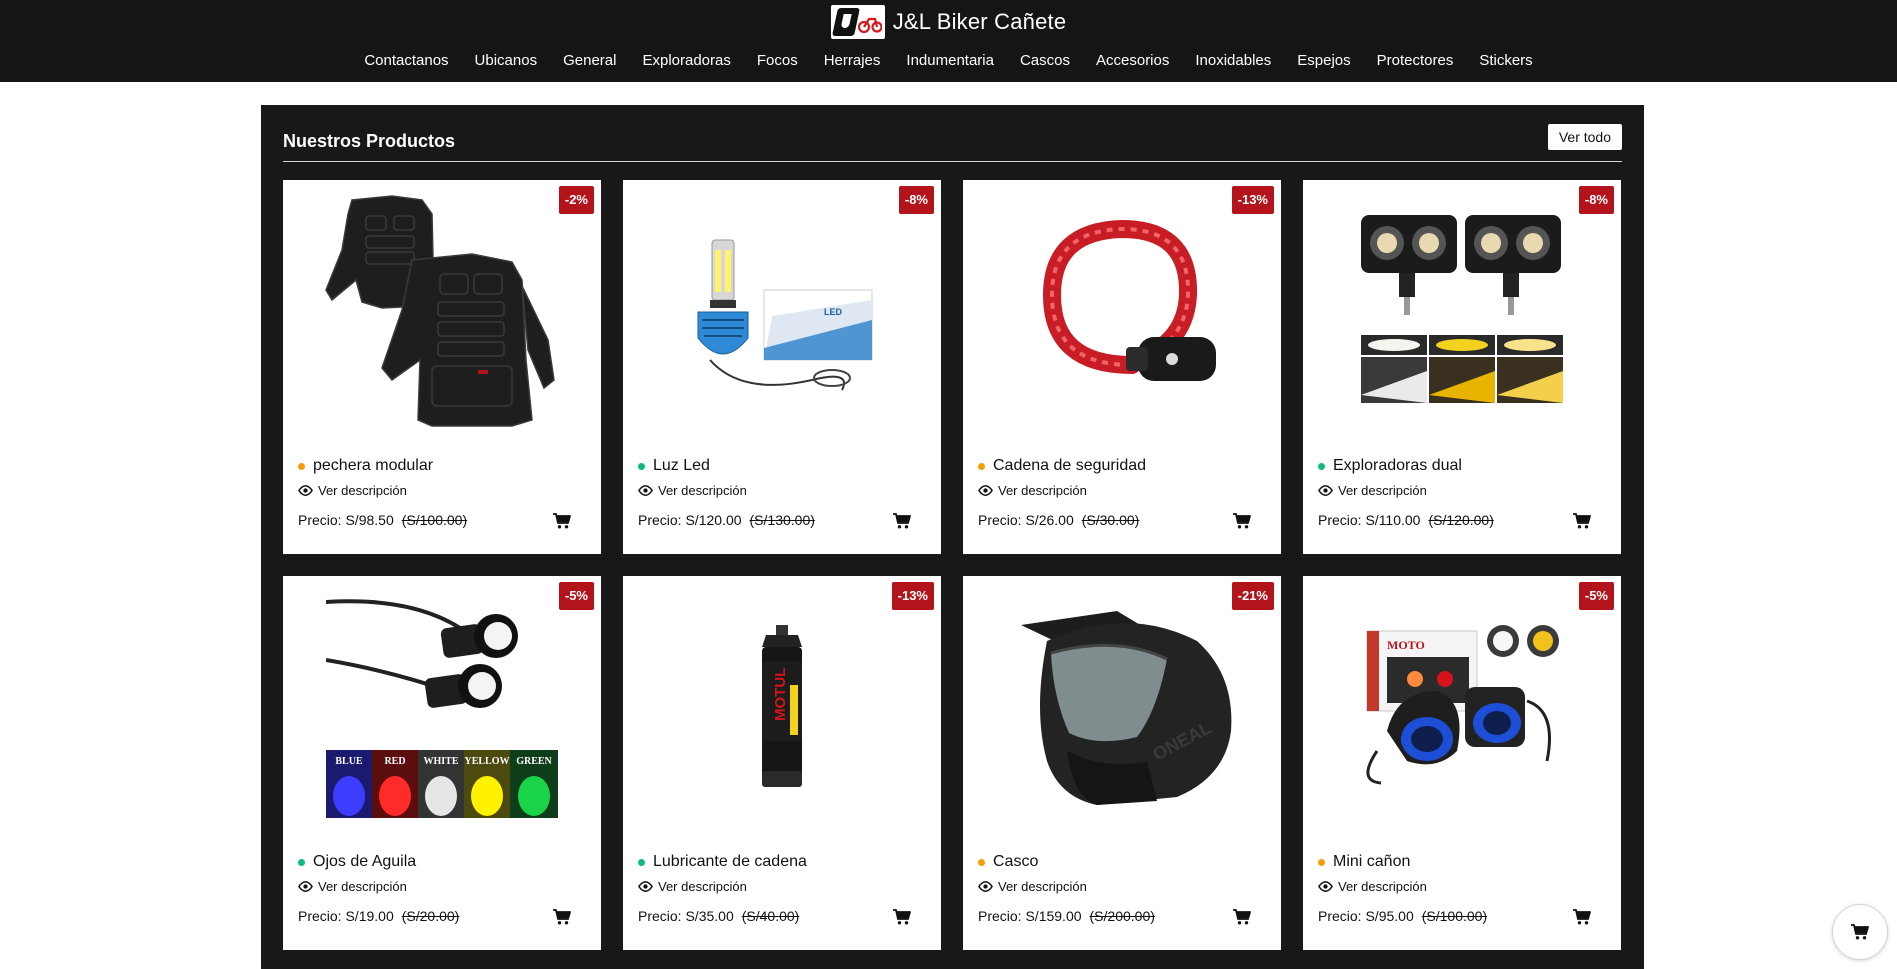 The width and height of the screenshot is (1897, 969). I want to click on price: Precio: S/110.00 (S/120.00), so click(1406, 520).